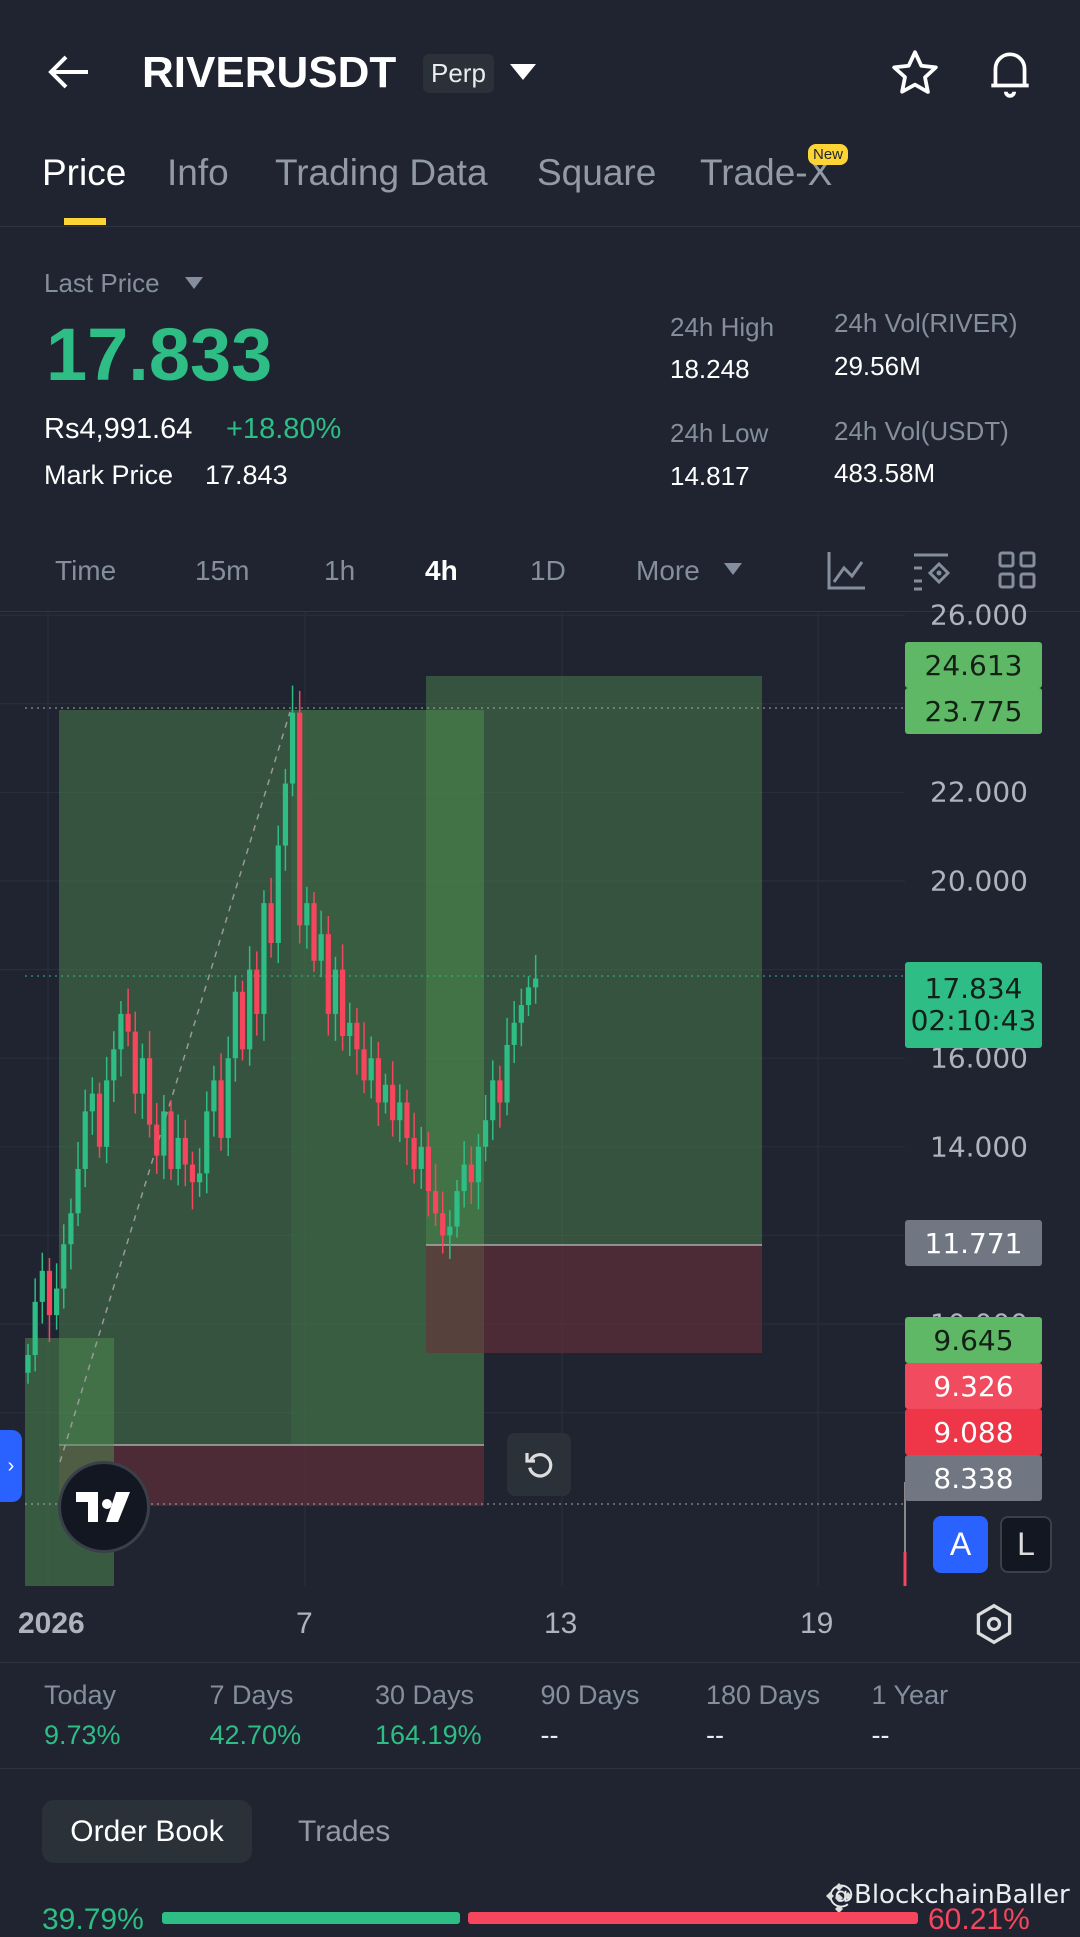 This screenshot has height=1937, width=1080. Describe the element at coordinates (973, 1478) in the screenshot. I see `price-tag: 8.338` at that location.